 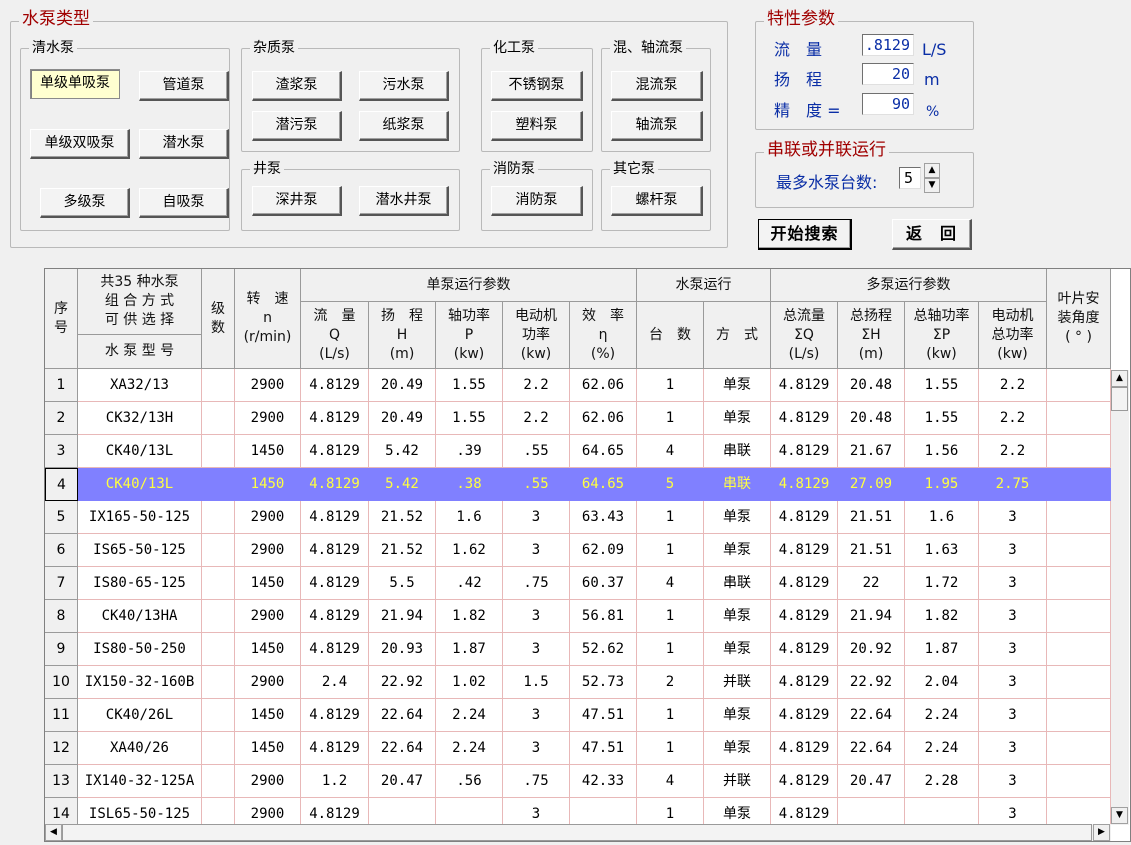 What do you see at coordinates (469, 748) in the screenshot?
I see `table-cell: 2.24` at bounding box center [469, 748].